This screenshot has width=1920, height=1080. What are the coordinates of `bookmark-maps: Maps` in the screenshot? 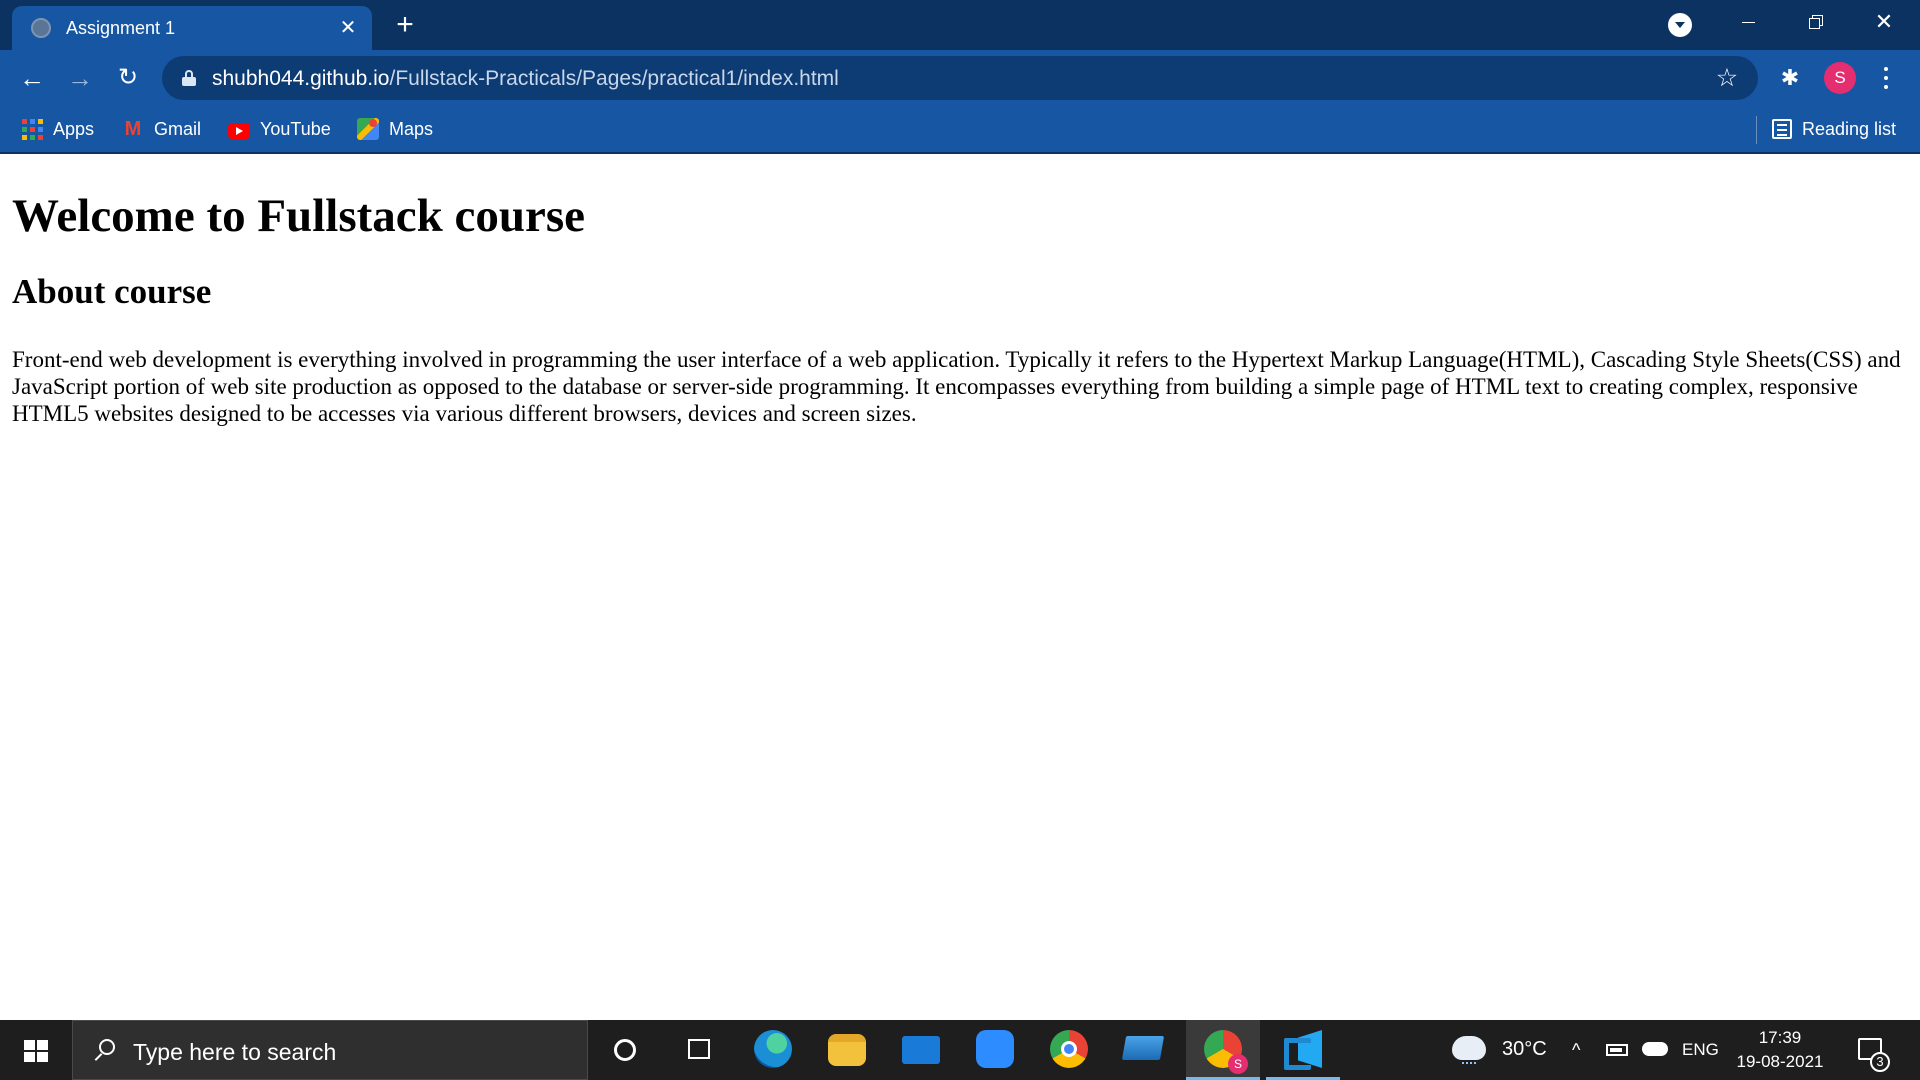 It's located at (395, 129).